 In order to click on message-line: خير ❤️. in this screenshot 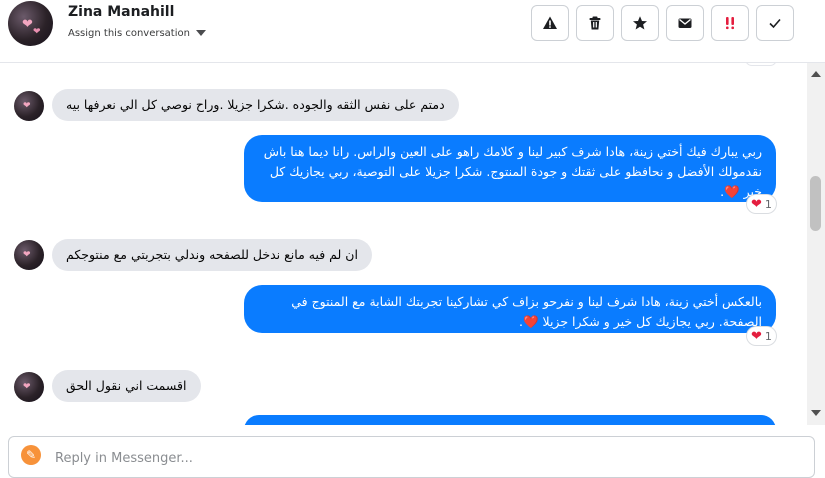, I will do `click(741, 191)`.